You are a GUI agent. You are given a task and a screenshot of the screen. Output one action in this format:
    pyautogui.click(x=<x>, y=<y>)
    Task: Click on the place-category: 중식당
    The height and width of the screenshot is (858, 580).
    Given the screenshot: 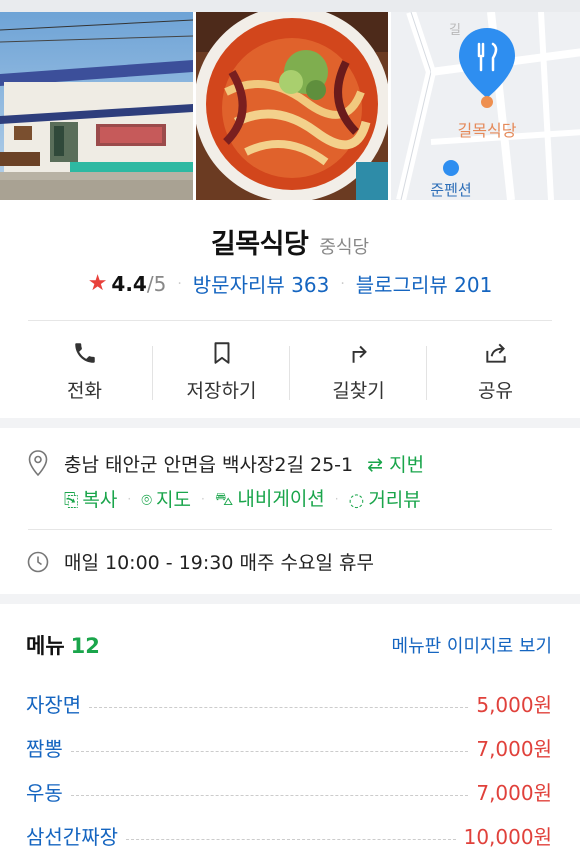 What is the action you would take?
    pyautogui.click(x=344, y=247)
    